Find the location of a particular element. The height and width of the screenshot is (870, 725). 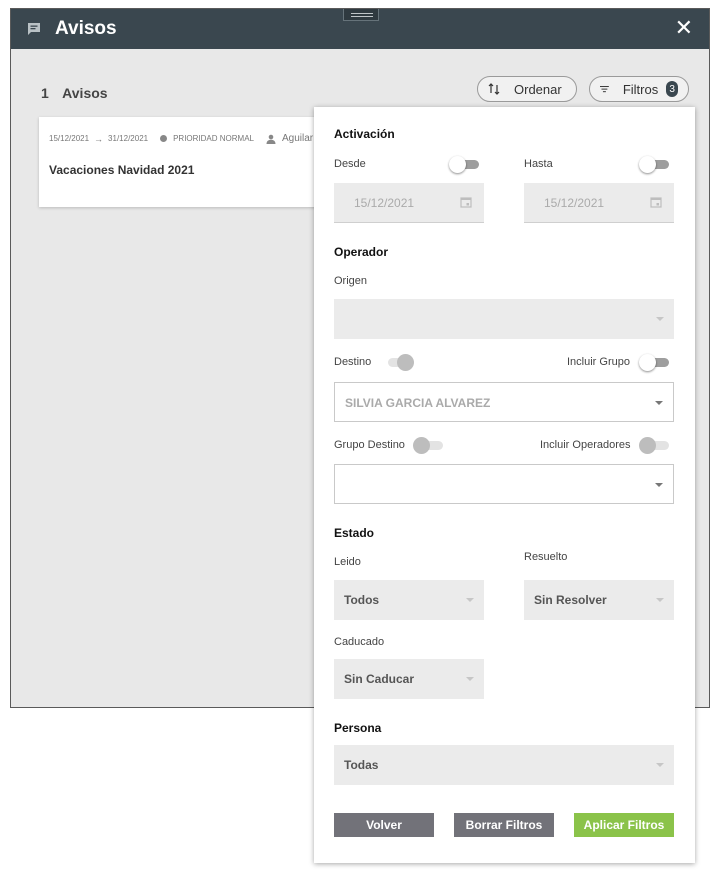

to-toggle is located at coordinates (655, 164).